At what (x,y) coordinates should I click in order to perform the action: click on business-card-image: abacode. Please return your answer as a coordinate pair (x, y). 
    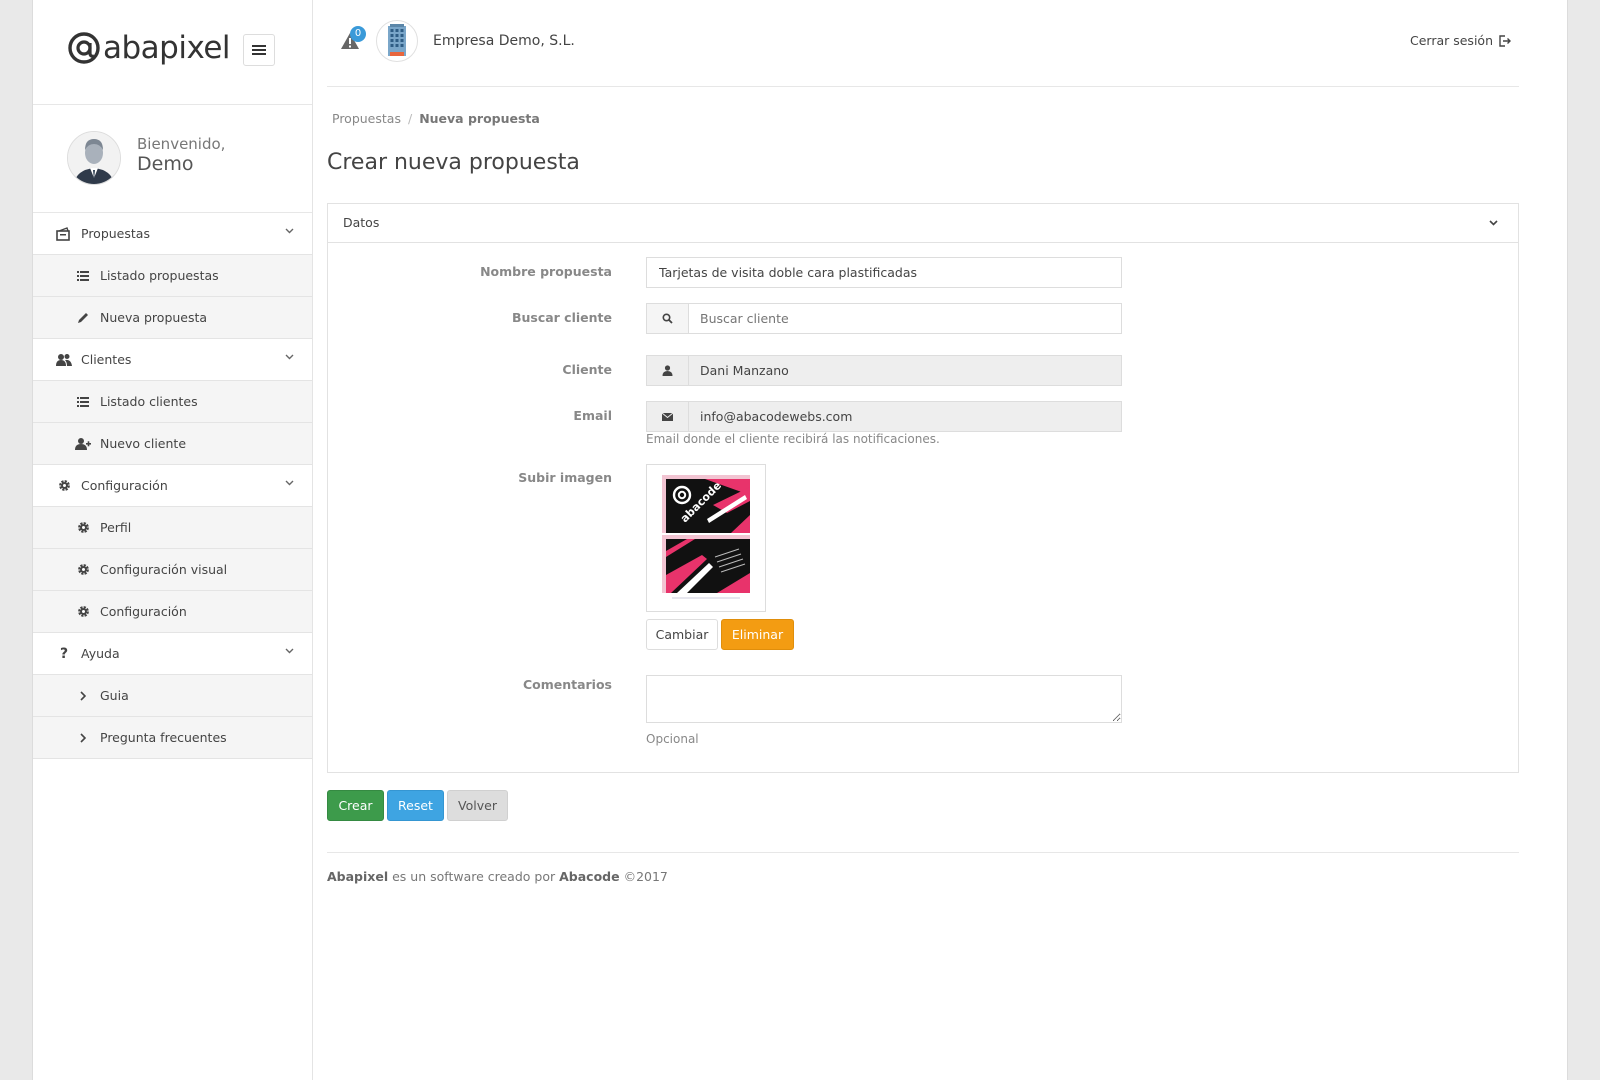
    Looking at the image, I should click on (706, 538).